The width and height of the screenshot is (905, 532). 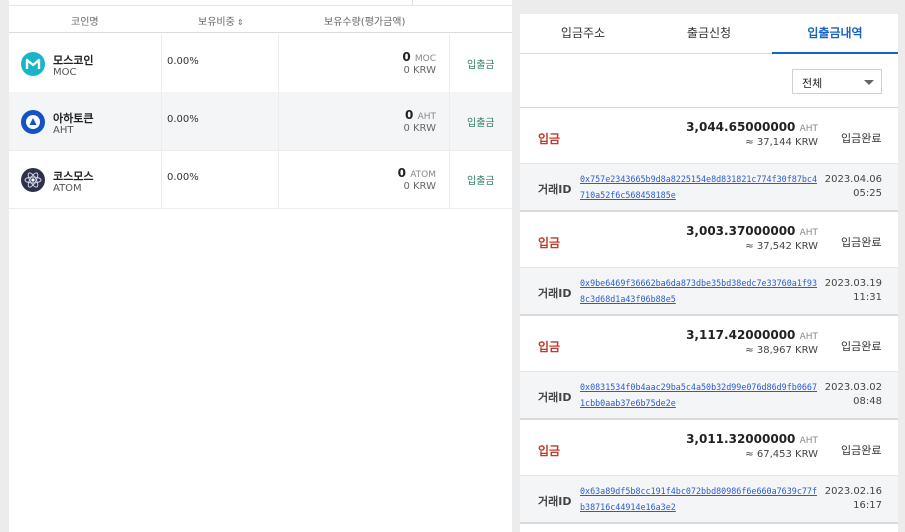 I want to click on coin-symbol: ATOM, so click(x=67, y=188).